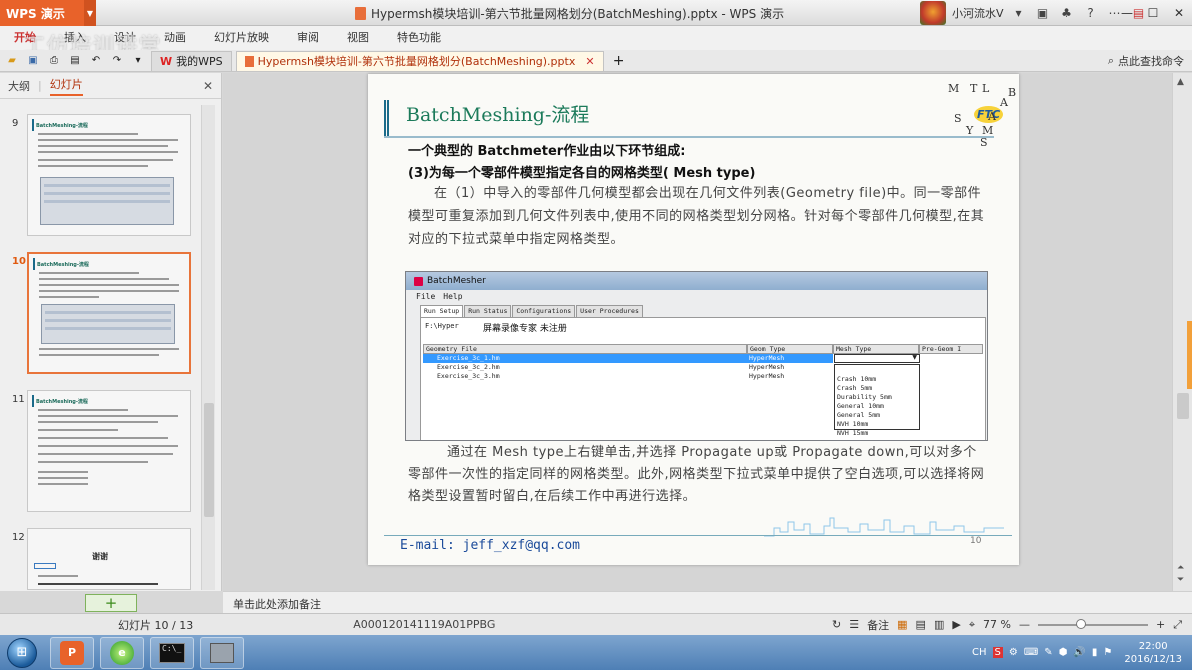 This screenshot has width=1192, height=670. Describe the element at coordinates (1079, 652) in the screenshot. I see `volume-icon: 🔊` at that location.